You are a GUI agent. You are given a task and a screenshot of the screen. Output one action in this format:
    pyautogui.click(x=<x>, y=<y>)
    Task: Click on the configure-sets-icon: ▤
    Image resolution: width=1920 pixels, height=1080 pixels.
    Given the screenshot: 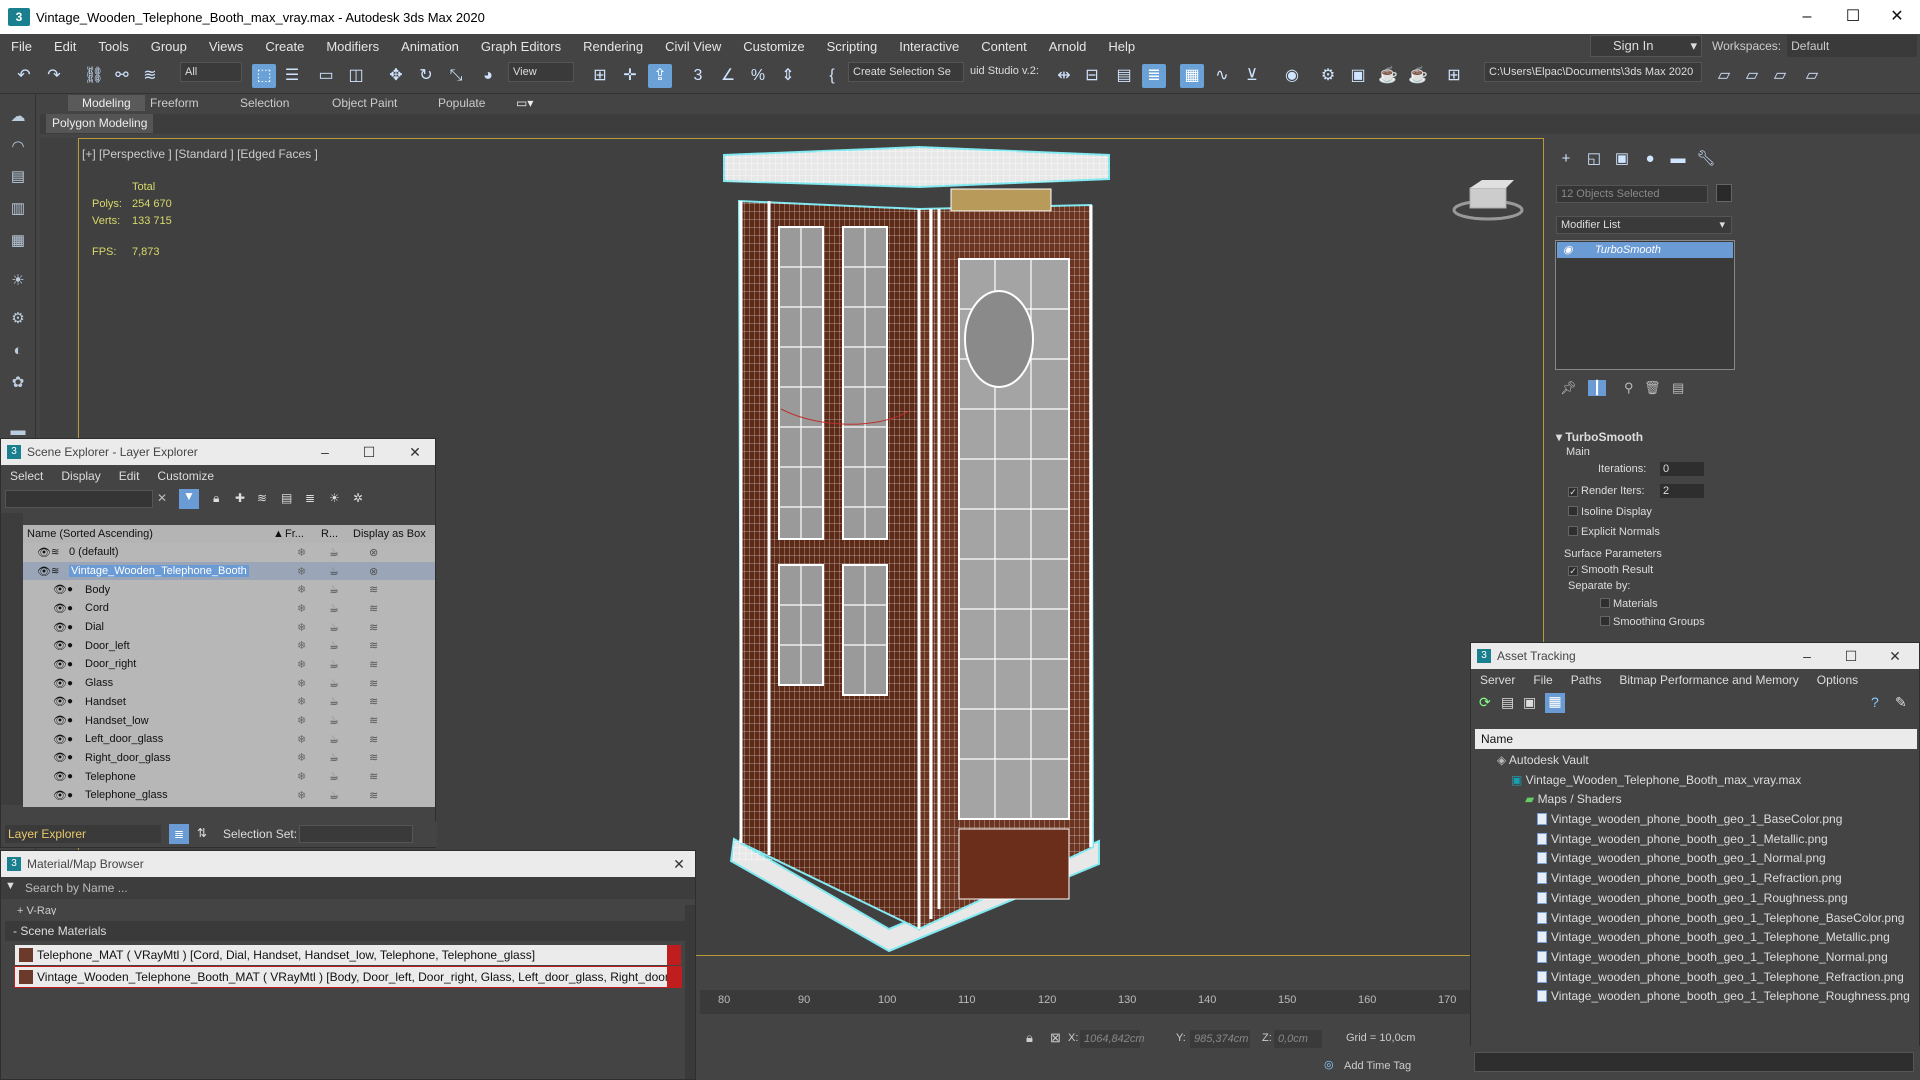 What is the action you would take?
    pyautogui.click(x=1678, y=388)
    